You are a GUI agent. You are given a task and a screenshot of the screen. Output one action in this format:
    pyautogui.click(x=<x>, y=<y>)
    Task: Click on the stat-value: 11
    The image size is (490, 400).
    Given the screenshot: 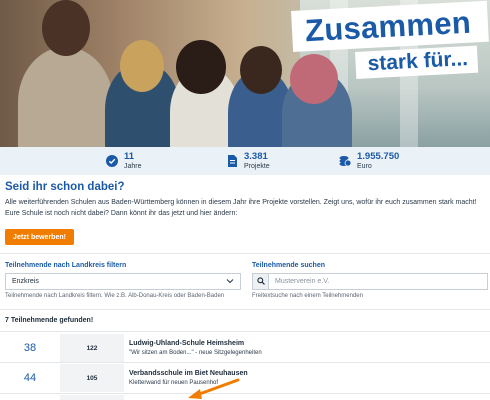 What is the action you would take?
    pyautogui.click(x=129, y=156)
    